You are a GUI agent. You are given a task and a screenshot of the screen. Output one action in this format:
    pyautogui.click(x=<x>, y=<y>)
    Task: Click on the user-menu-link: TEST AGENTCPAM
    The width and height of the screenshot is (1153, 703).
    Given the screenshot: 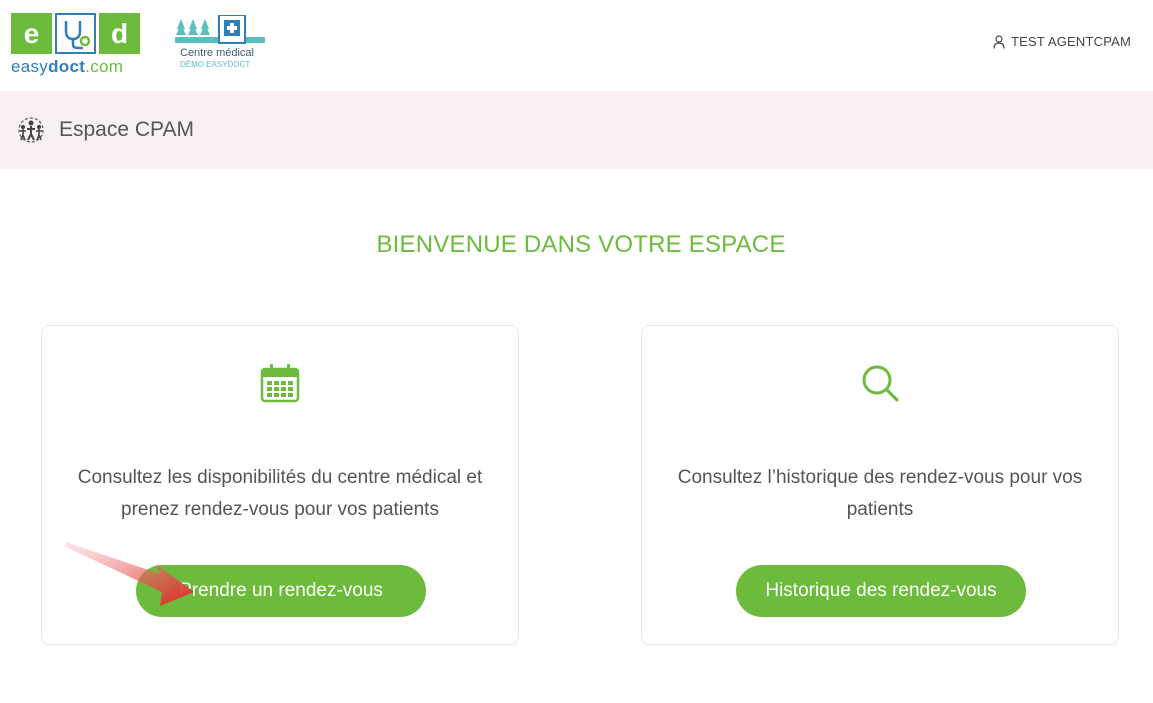 What is the action you would take?
    pyautogui.click(x=1062, y=41)
    